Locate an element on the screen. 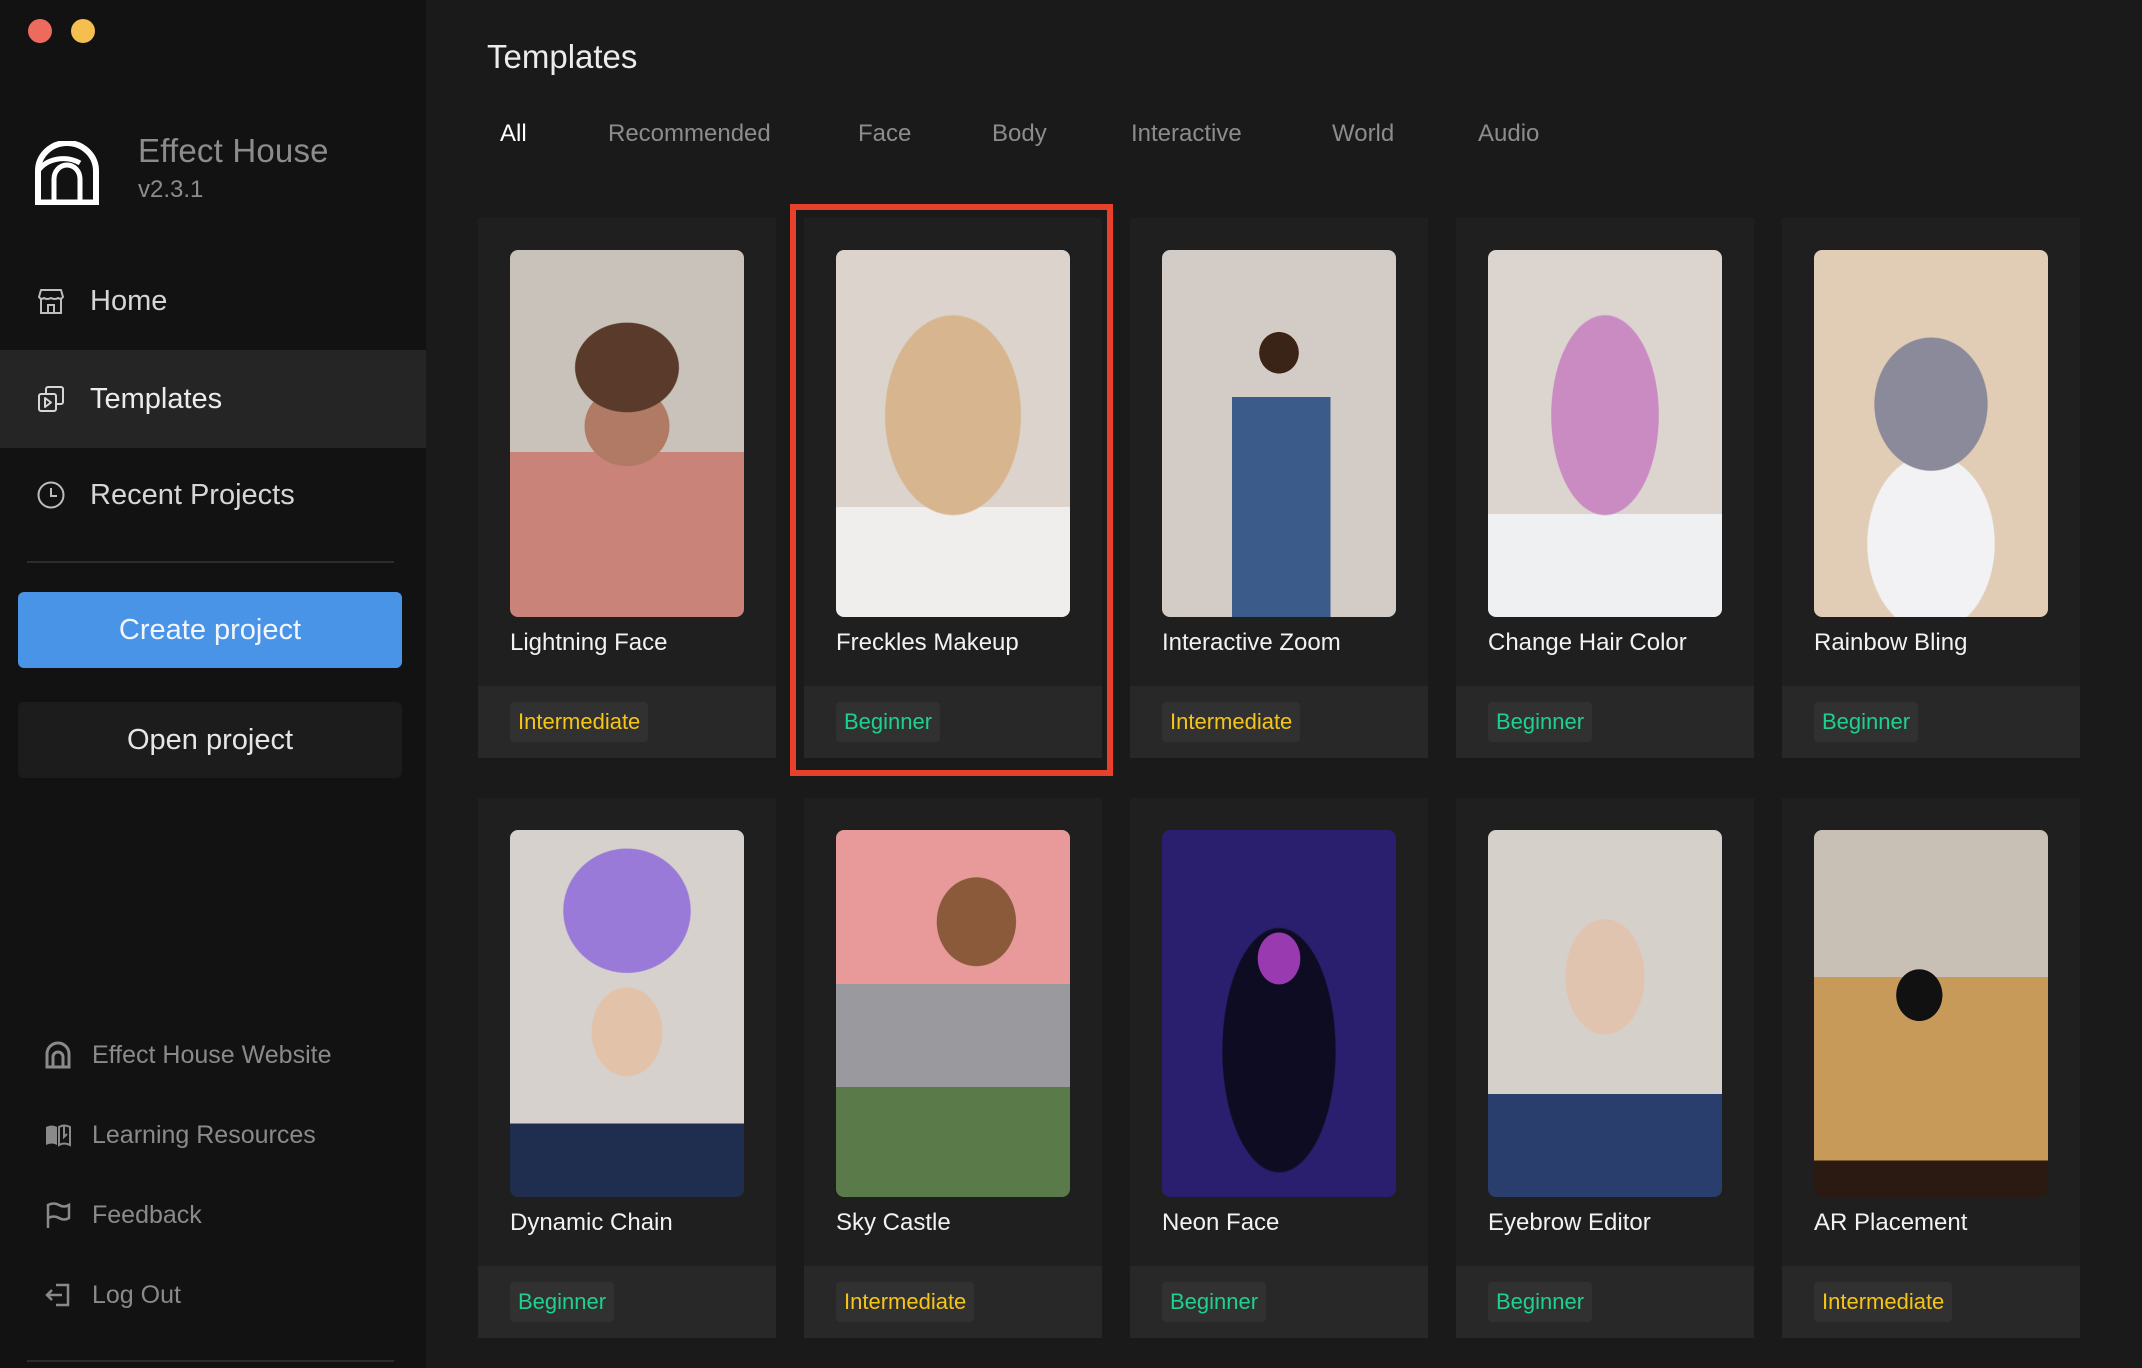 The height and width of the screenshot is (1368, 2142). template-card: Freckles Makeup Beginner is located at coordinates (953, 488).